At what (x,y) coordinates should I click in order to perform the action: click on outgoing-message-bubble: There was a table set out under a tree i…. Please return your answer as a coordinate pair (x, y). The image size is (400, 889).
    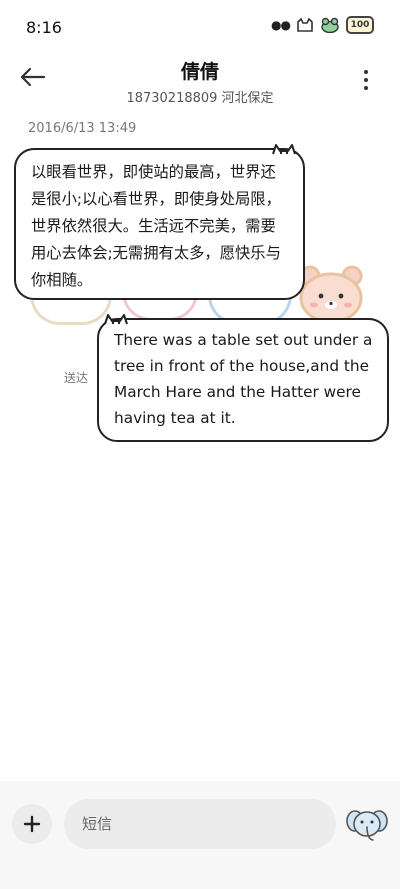
    Looking at the image, I should click on (243, 378).